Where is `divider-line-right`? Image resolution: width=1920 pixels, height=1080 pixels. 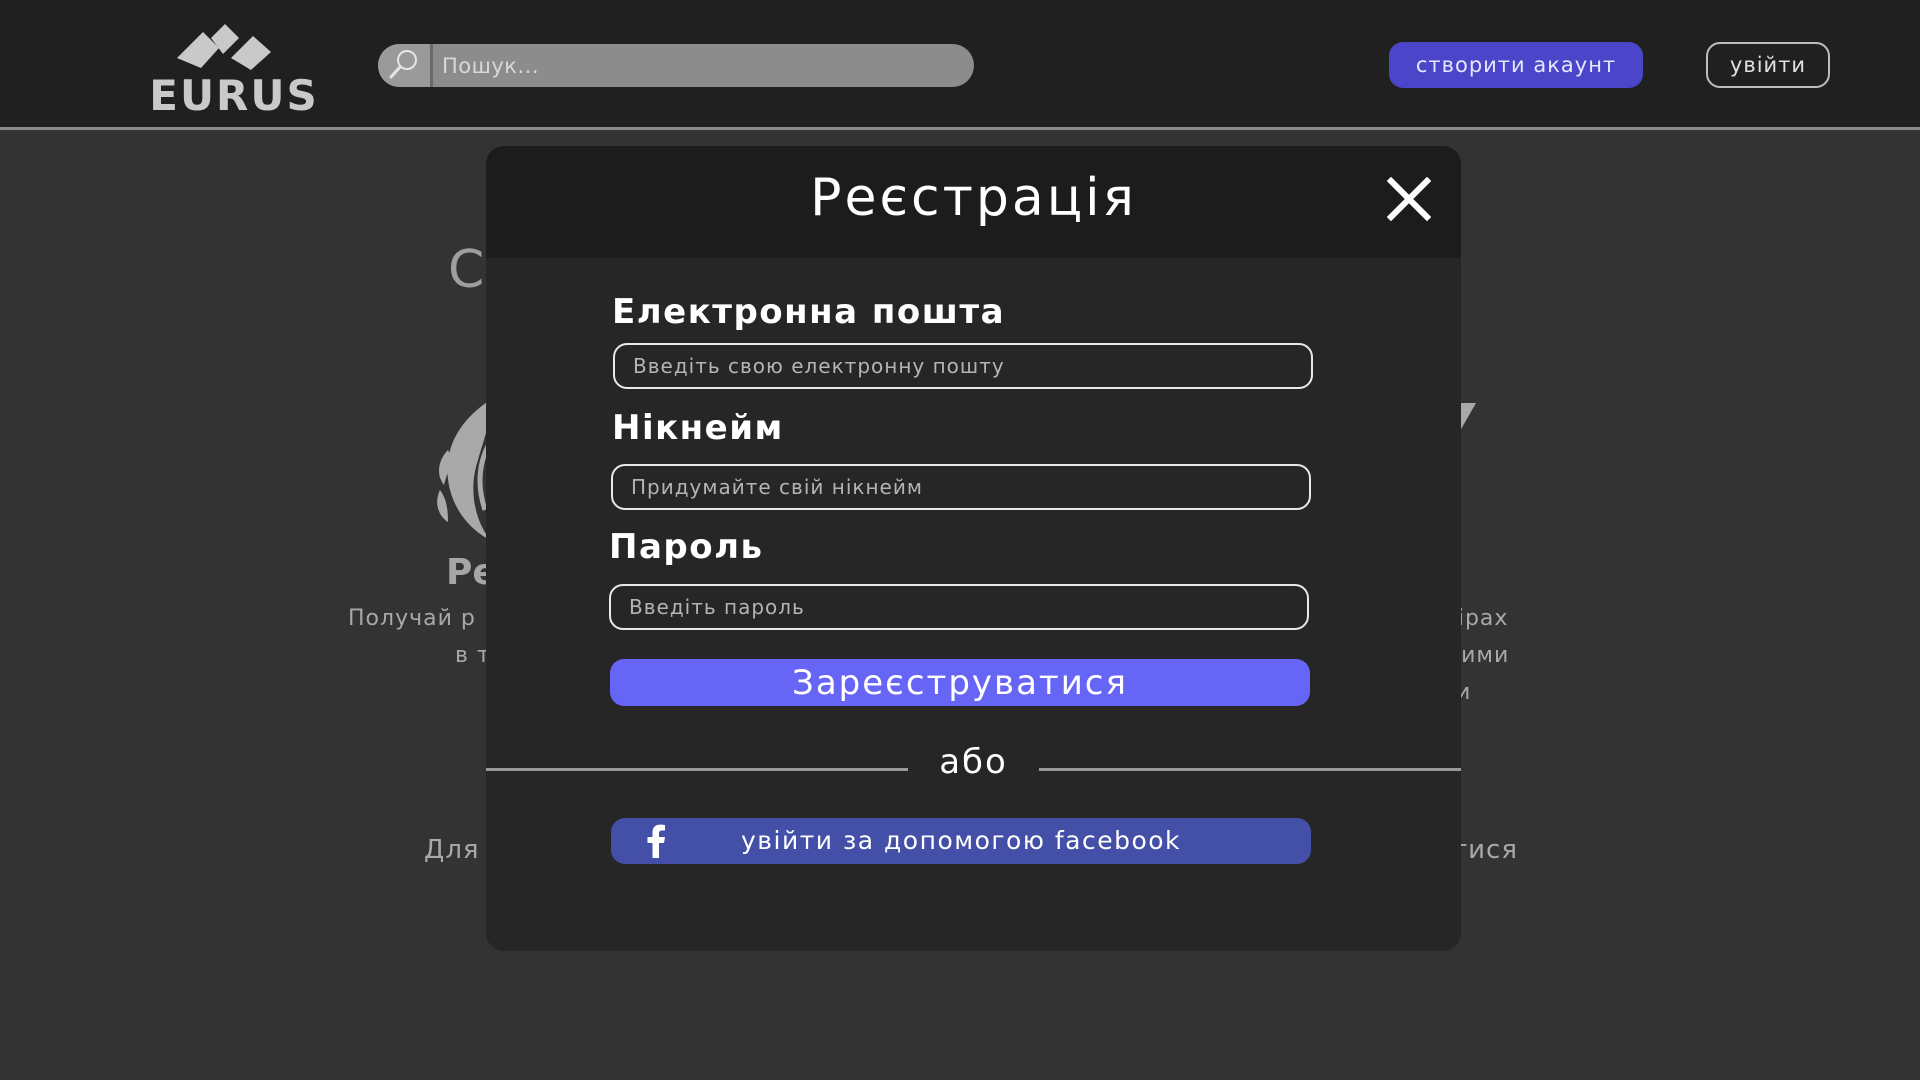
divider-line-right is located at coordinates (1250, 769).